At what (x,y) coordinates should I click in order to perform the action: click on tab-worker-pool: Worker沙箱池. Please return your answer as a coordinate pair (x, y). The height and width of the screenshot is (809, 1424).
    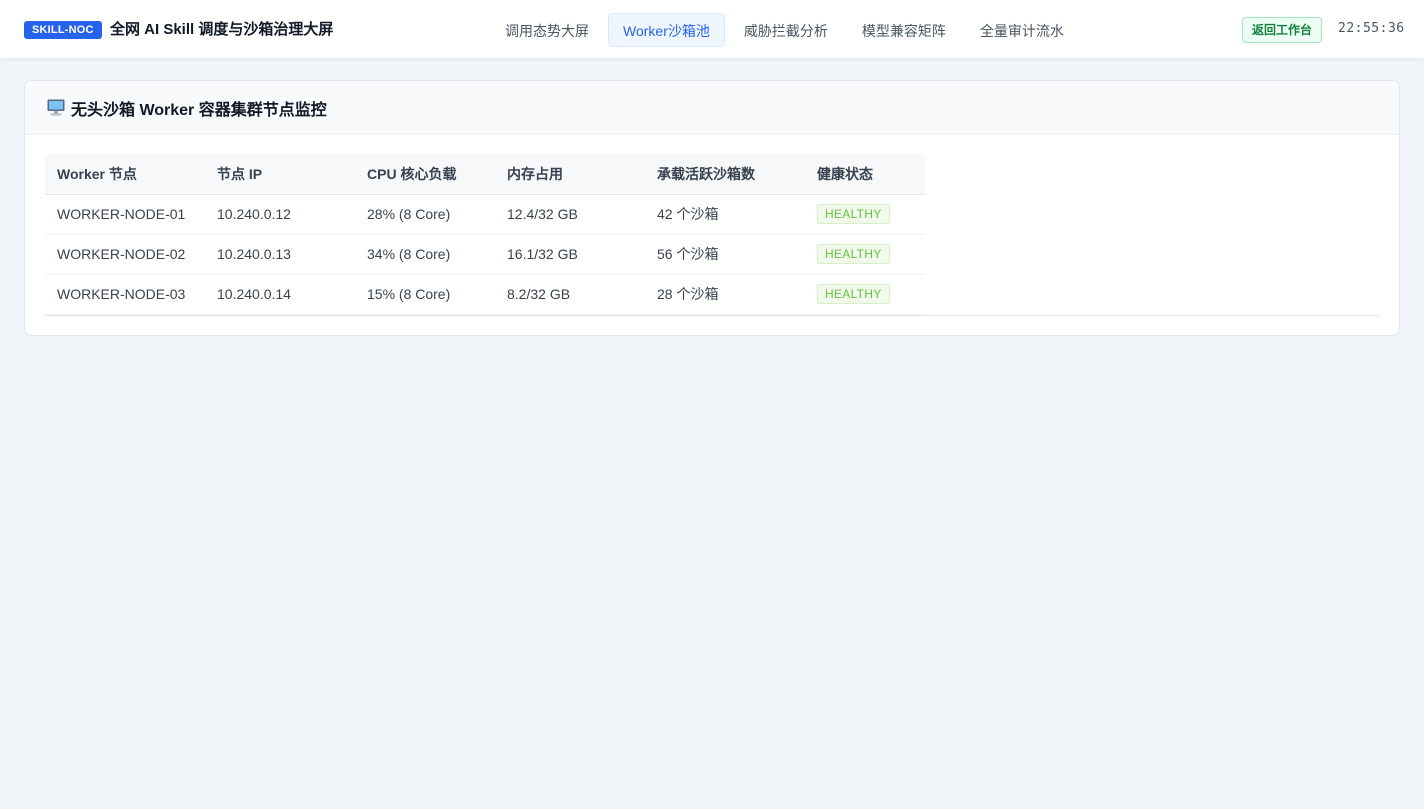
    Looking at the image, I should click on (666, 30).